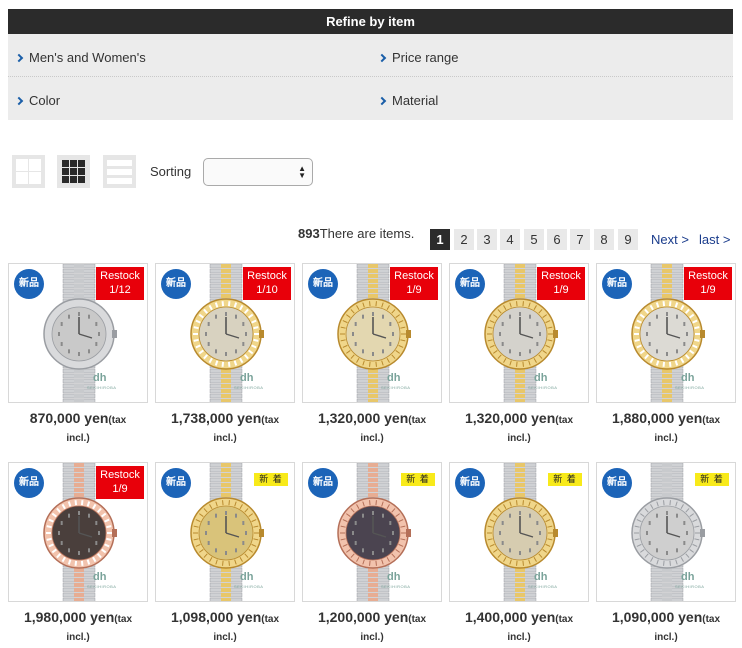 This screenshot has height=648, width=742. I want to click on last-page-link: last >, so click(714, 239).